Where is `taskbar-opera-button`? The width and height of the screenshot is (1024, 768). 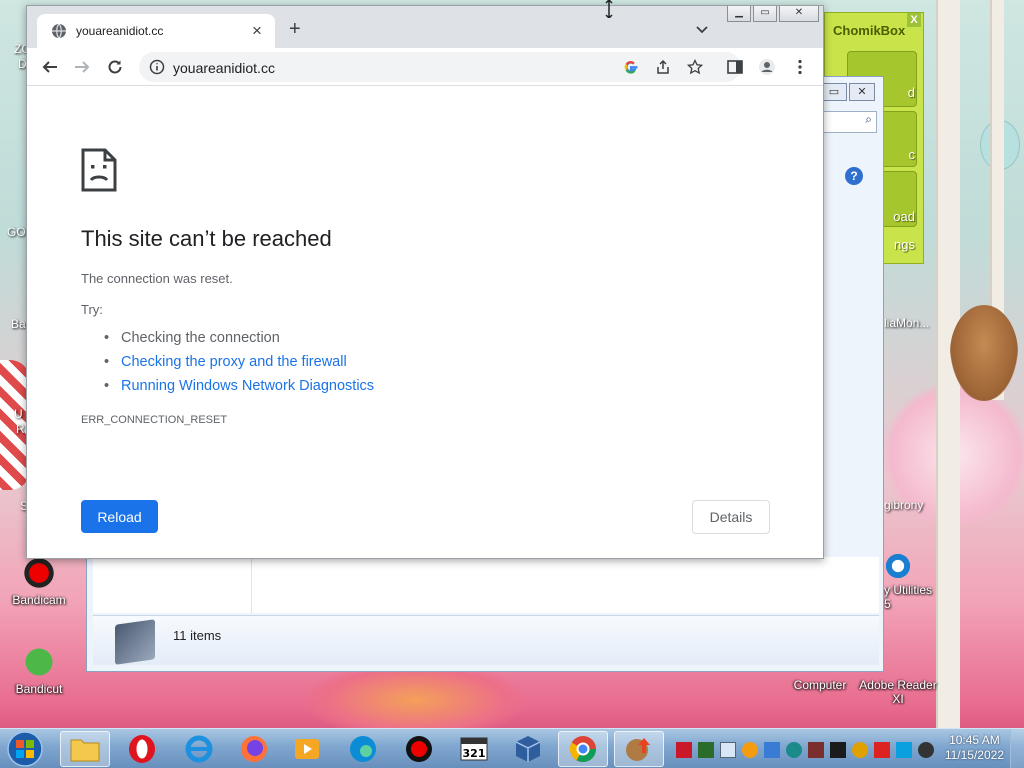
taskbar-opera-button is located at coordinates (142, 749).